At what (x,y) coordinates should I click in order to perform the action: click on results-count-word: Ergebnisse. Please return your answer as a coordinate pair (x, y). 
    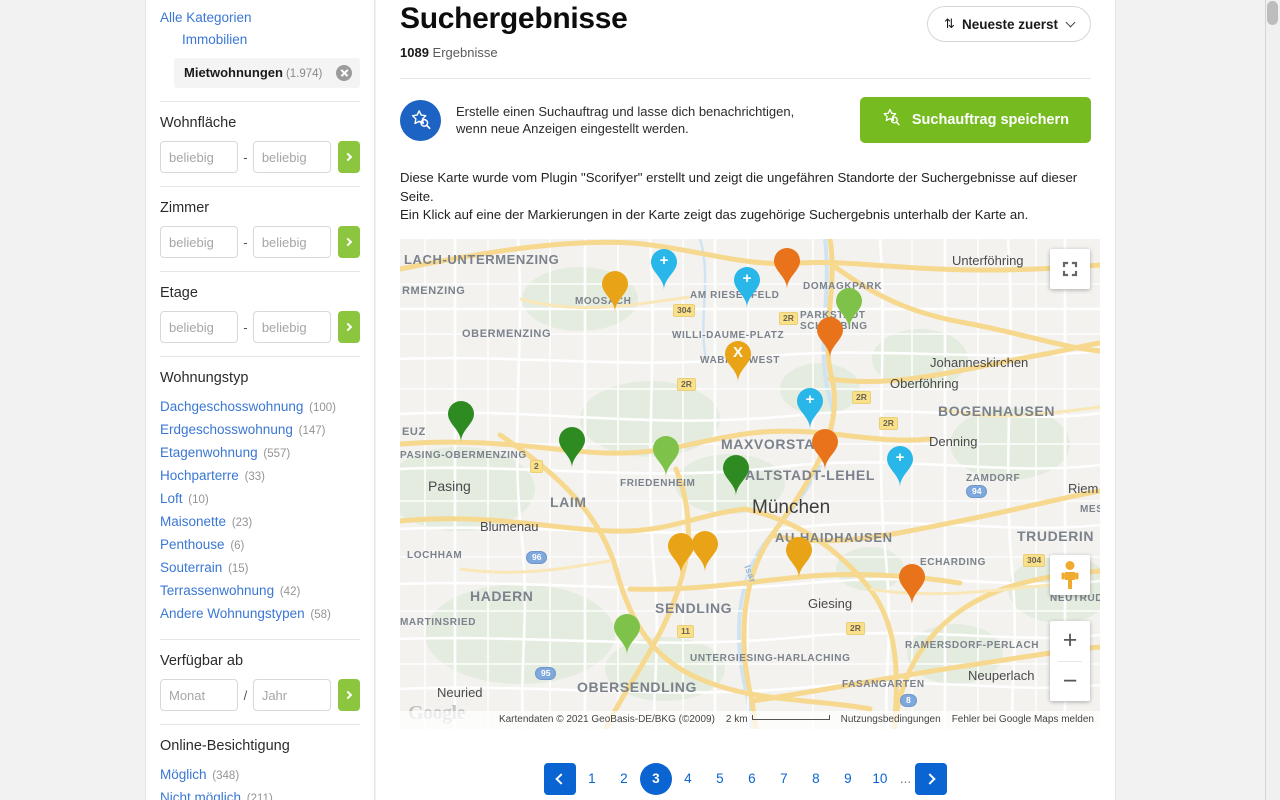
    Looking at the image, I should click on (465, 52).